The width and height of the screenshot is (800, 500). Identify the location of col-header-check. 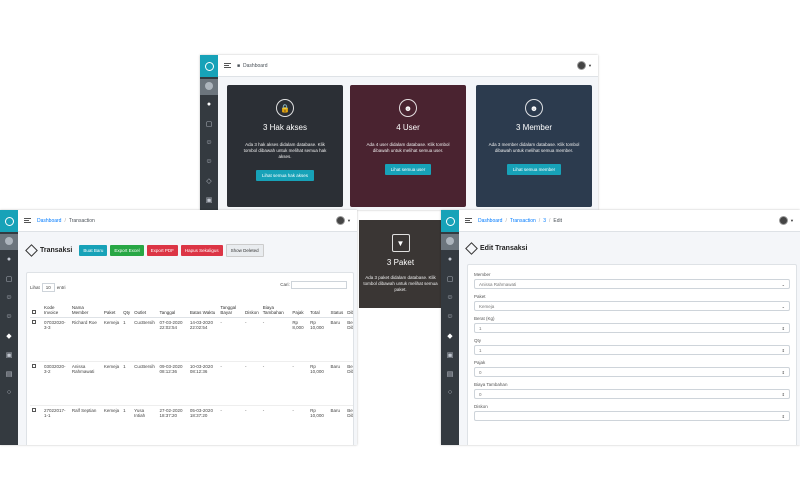
(36, 310).